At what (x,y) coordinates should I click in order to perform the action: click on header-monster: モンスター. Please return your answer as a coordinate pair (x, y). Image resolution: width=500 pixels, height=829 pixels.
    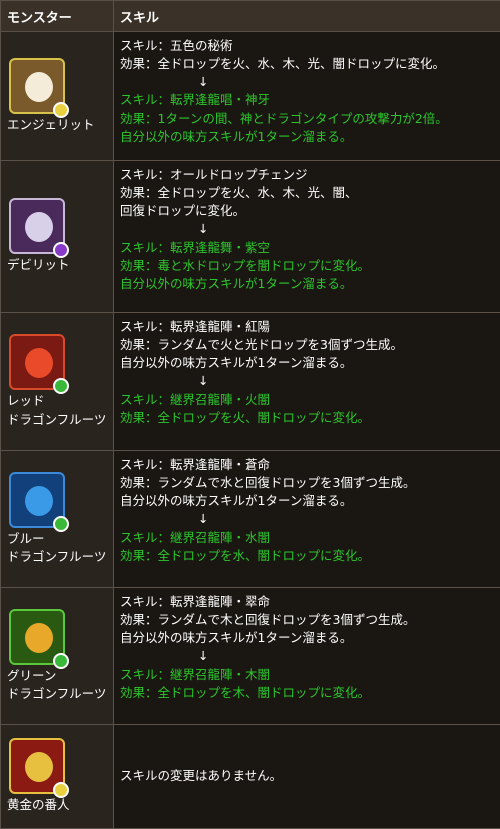
    Looking at the image, I should click on (57, 16).